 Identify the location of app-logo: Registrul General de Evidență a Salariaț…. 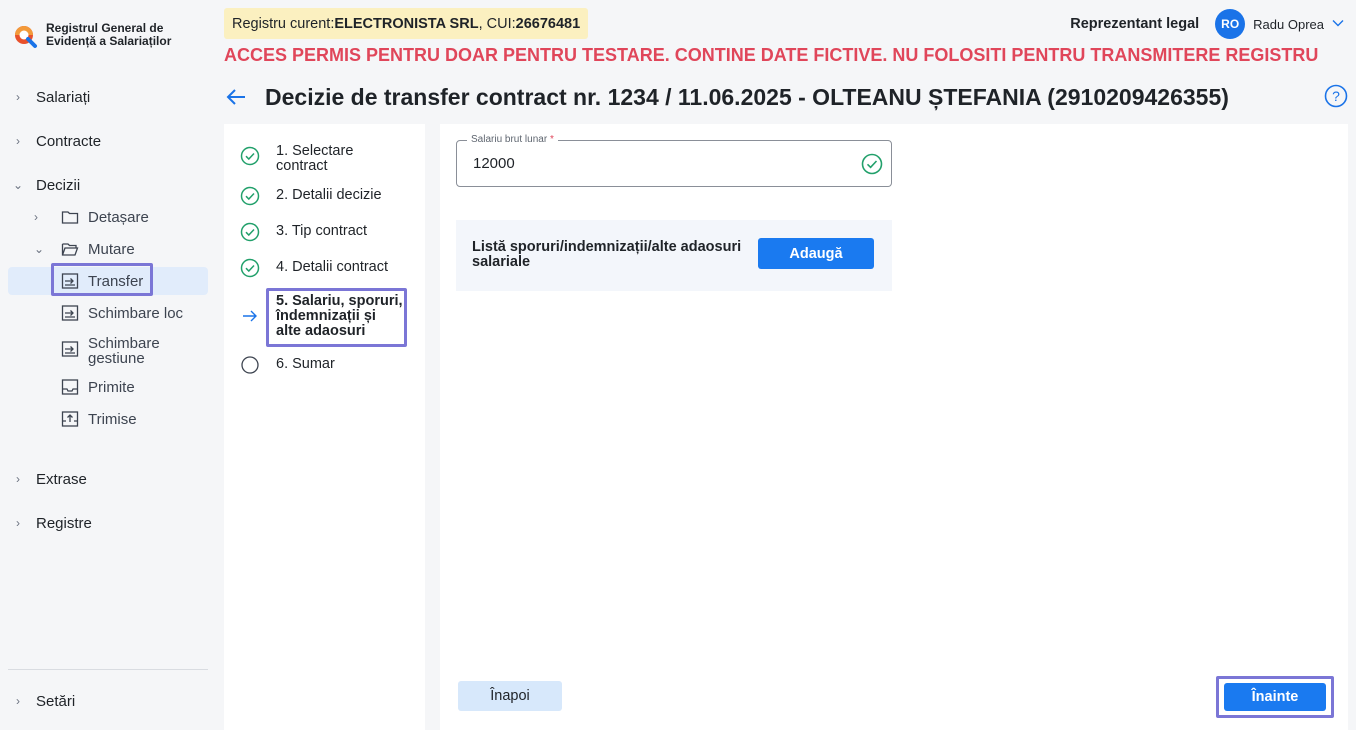
(99, 36).